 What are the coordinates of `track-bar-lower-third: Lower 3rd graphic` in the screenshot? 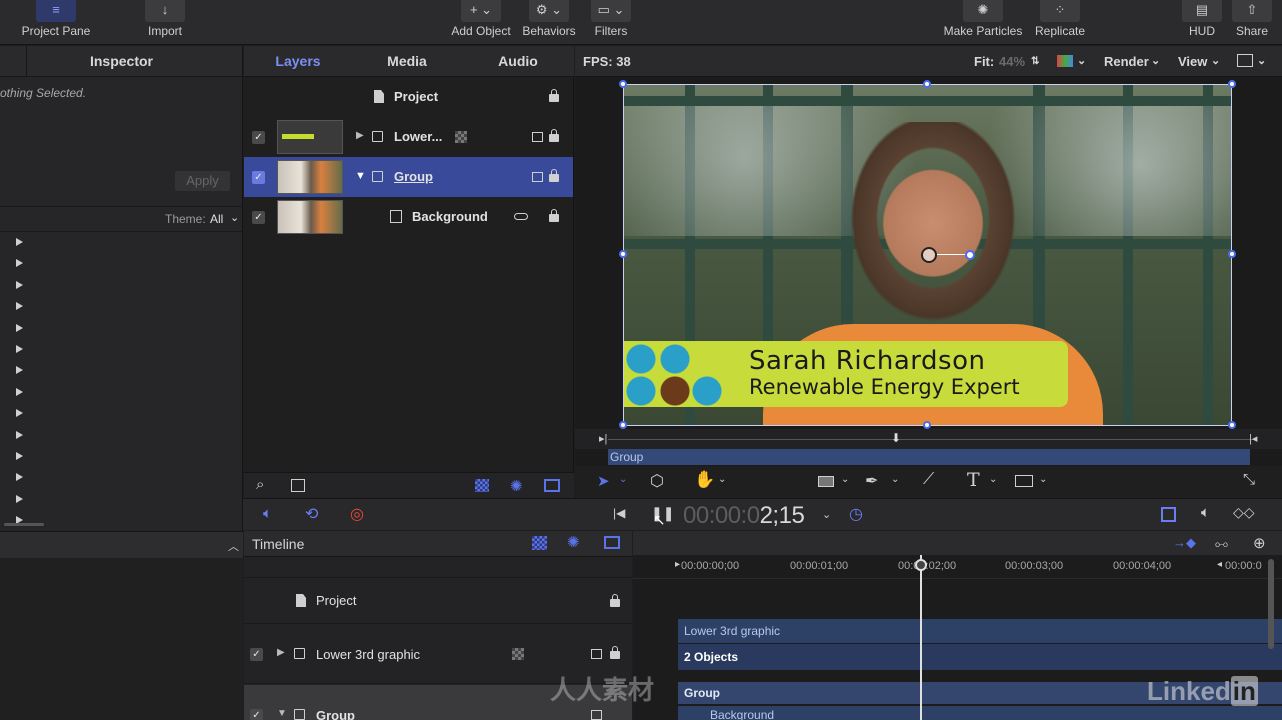 It's located at (980, 631).